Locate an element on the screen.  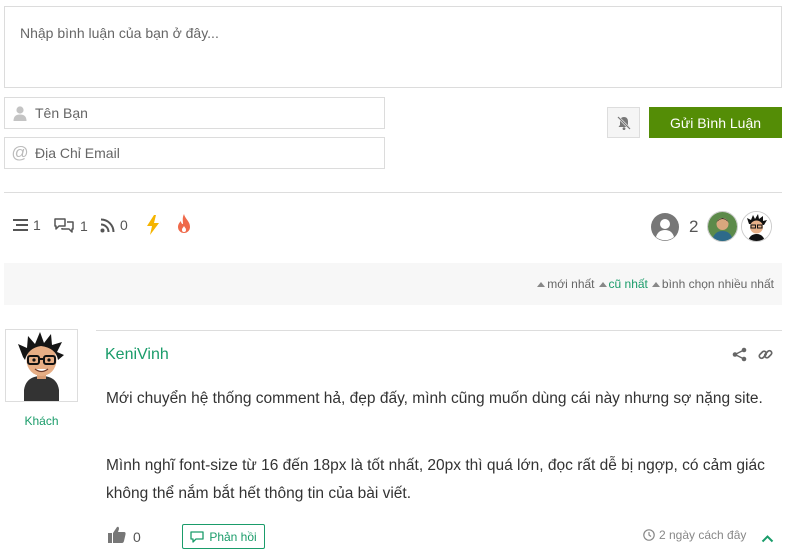
bell-slash-icon is located at coordinates (623, 122).